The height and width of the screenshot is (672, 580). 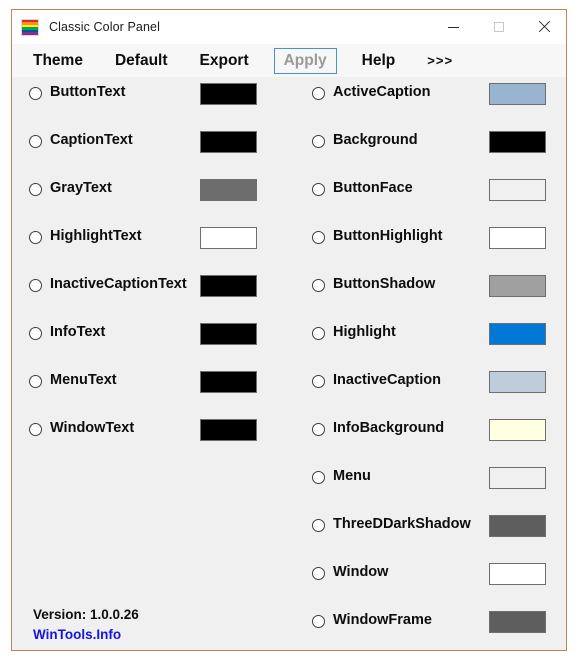 What do you see at coordinates (228, 142) in the screenshot?
I see `color-swatch-captiontext` at bounding box center [228, 142].